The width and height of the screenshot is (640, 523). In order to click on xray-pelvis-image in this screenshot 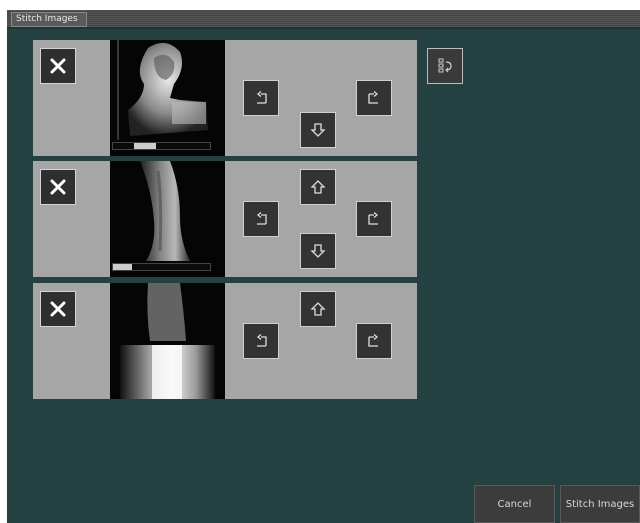, I will do `click(167, 341)`.